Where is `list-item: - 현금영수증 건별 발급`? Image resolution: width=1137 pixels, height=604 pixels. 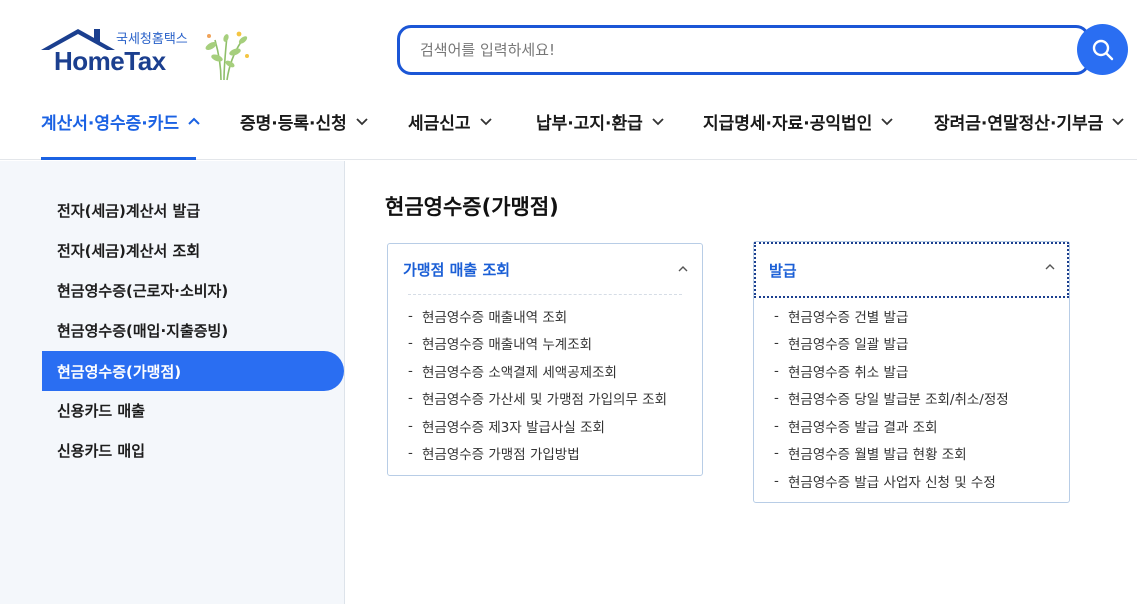 list-item: - 현금영수증 건별 발급 is located at coordinates (916, 316).